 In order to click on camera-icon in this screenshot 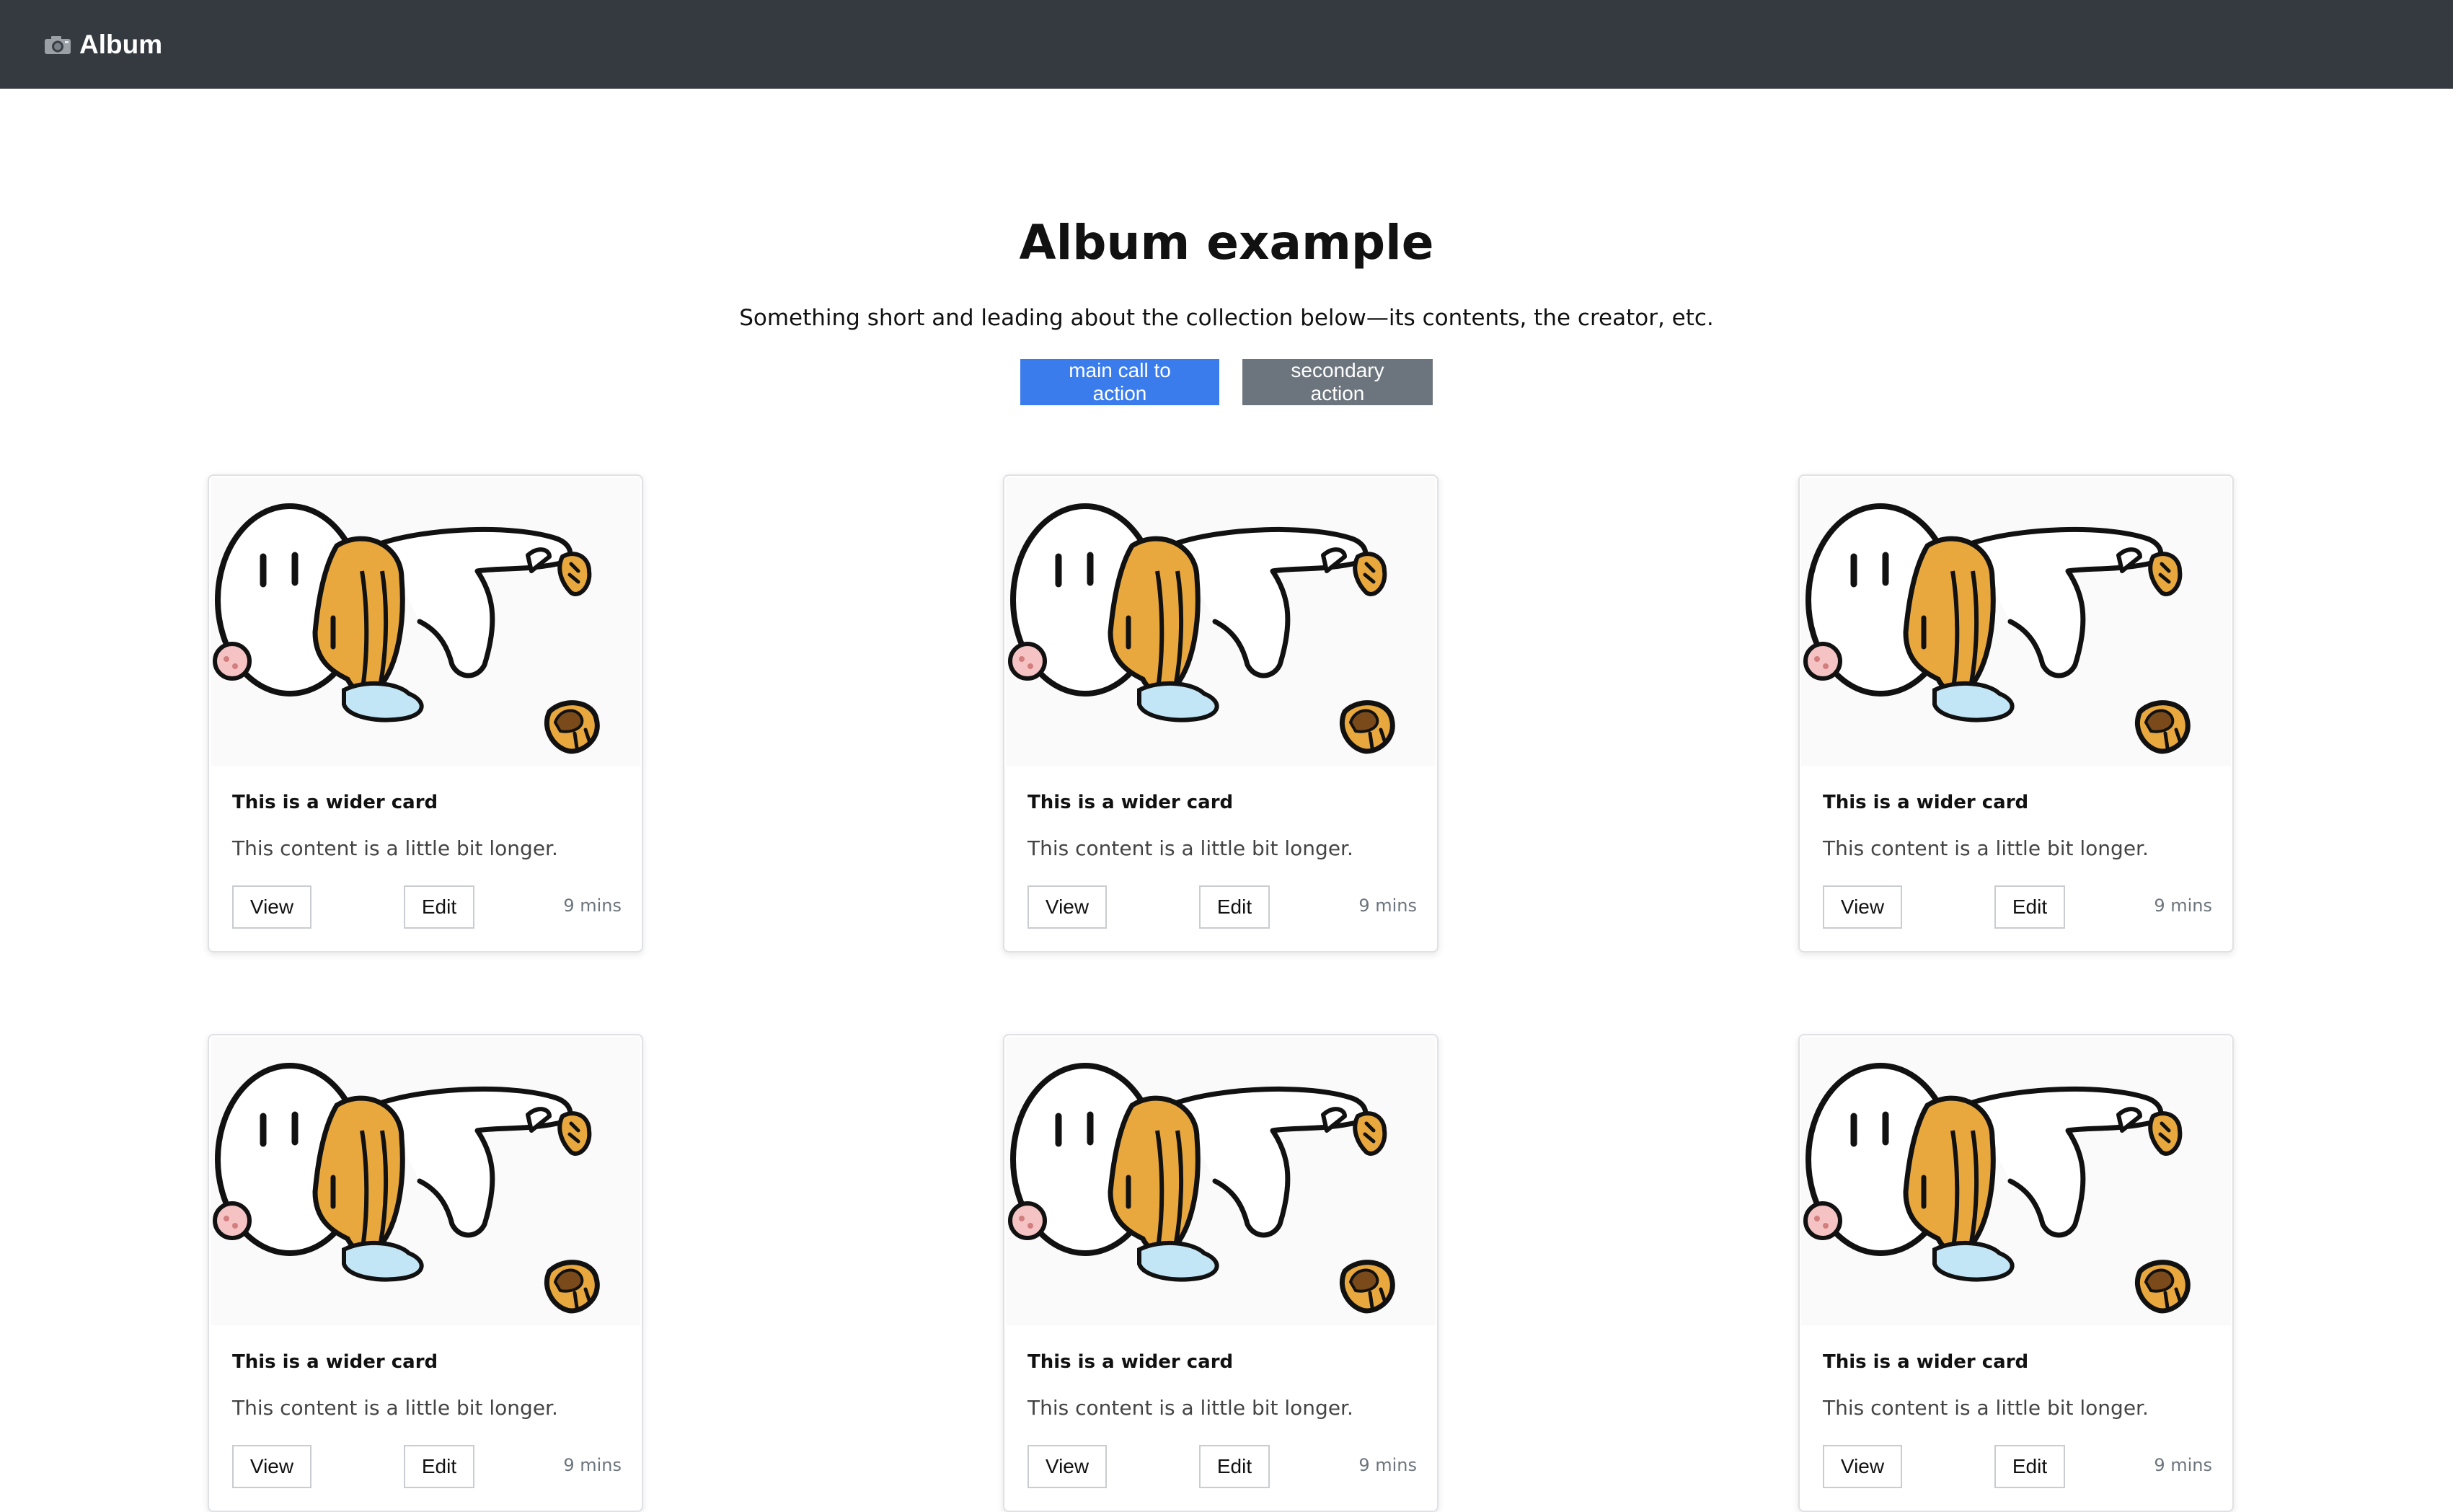, I will do `click(58, 45)`.